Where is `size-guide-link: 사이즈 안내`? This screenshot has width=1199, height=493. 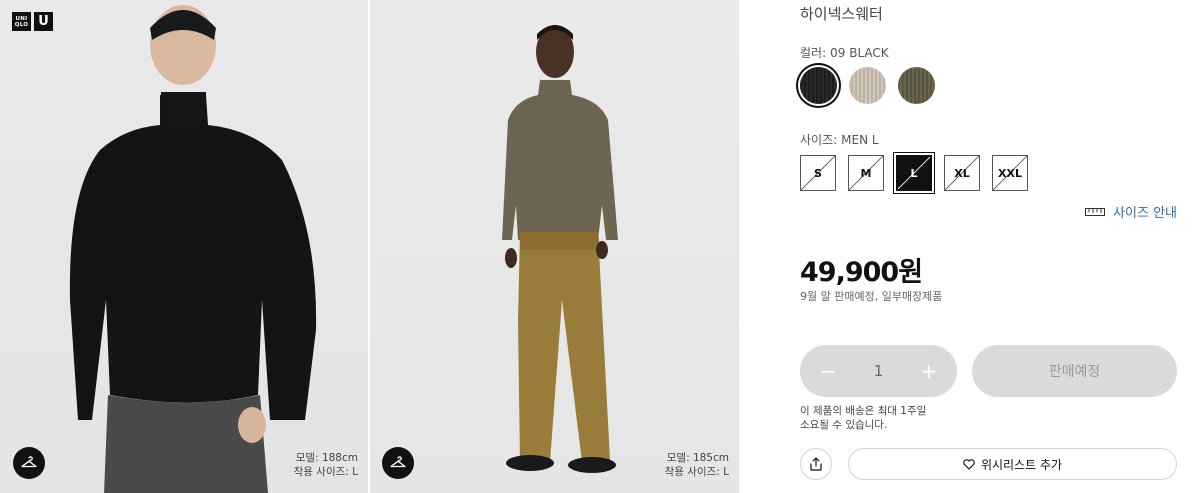
size-guide-link: 사이즈 안내 is located at coordinates (1131, 211).